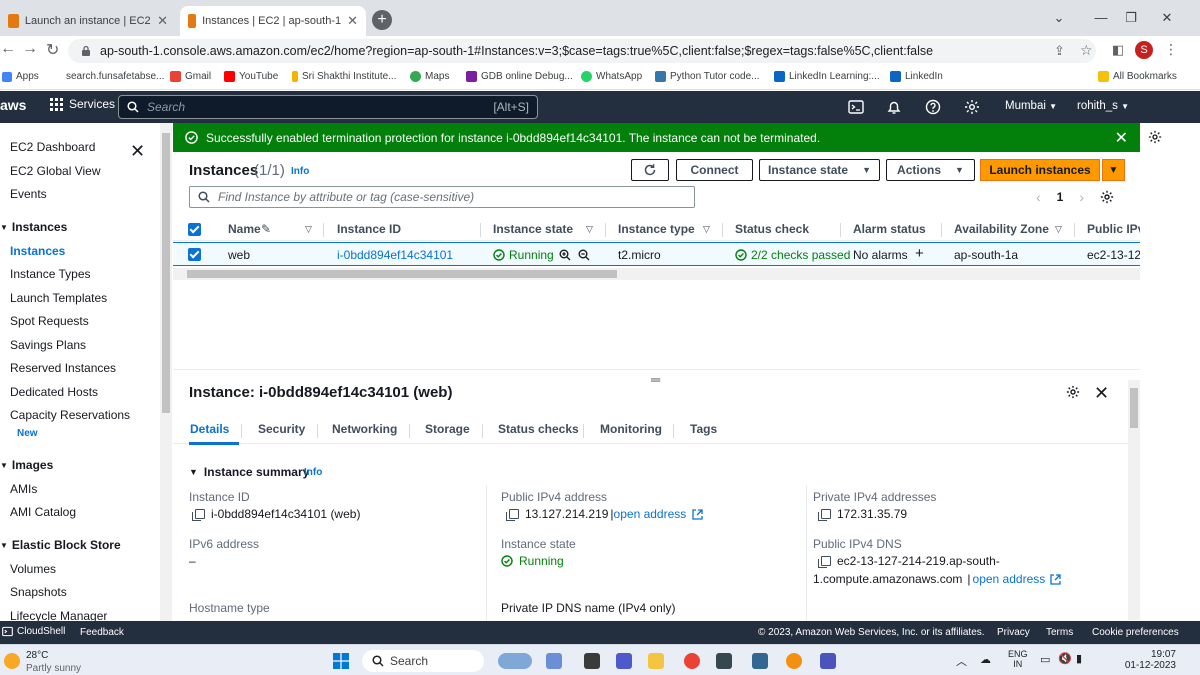 Image resolution: width=1200 pixels, height=675 pixels. What do you see at coordinates (656, 661) in the screenshot?
I see `file-explorer-icon` at bounding box center [656, 661].